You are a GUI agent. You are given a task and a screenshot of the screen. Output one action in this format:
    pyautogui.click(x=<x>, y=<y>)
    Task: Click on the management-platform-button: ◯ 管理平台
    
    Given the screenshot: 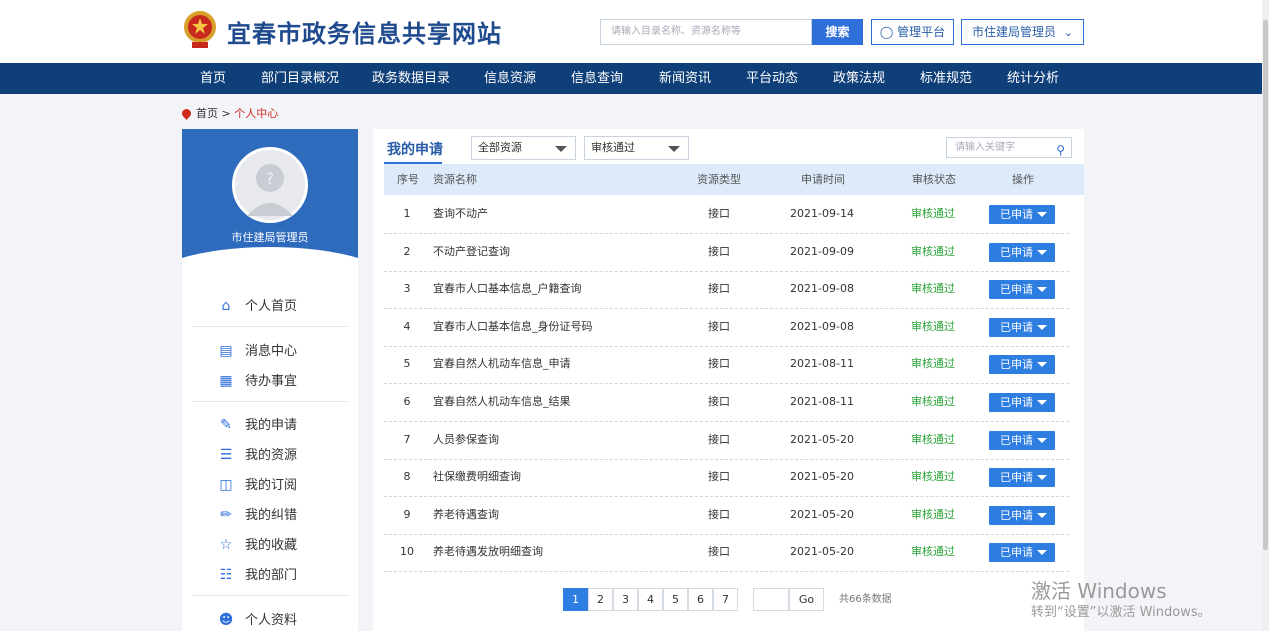 What is the action you would take?
    pyautogui.click(x=912, y=32)
    